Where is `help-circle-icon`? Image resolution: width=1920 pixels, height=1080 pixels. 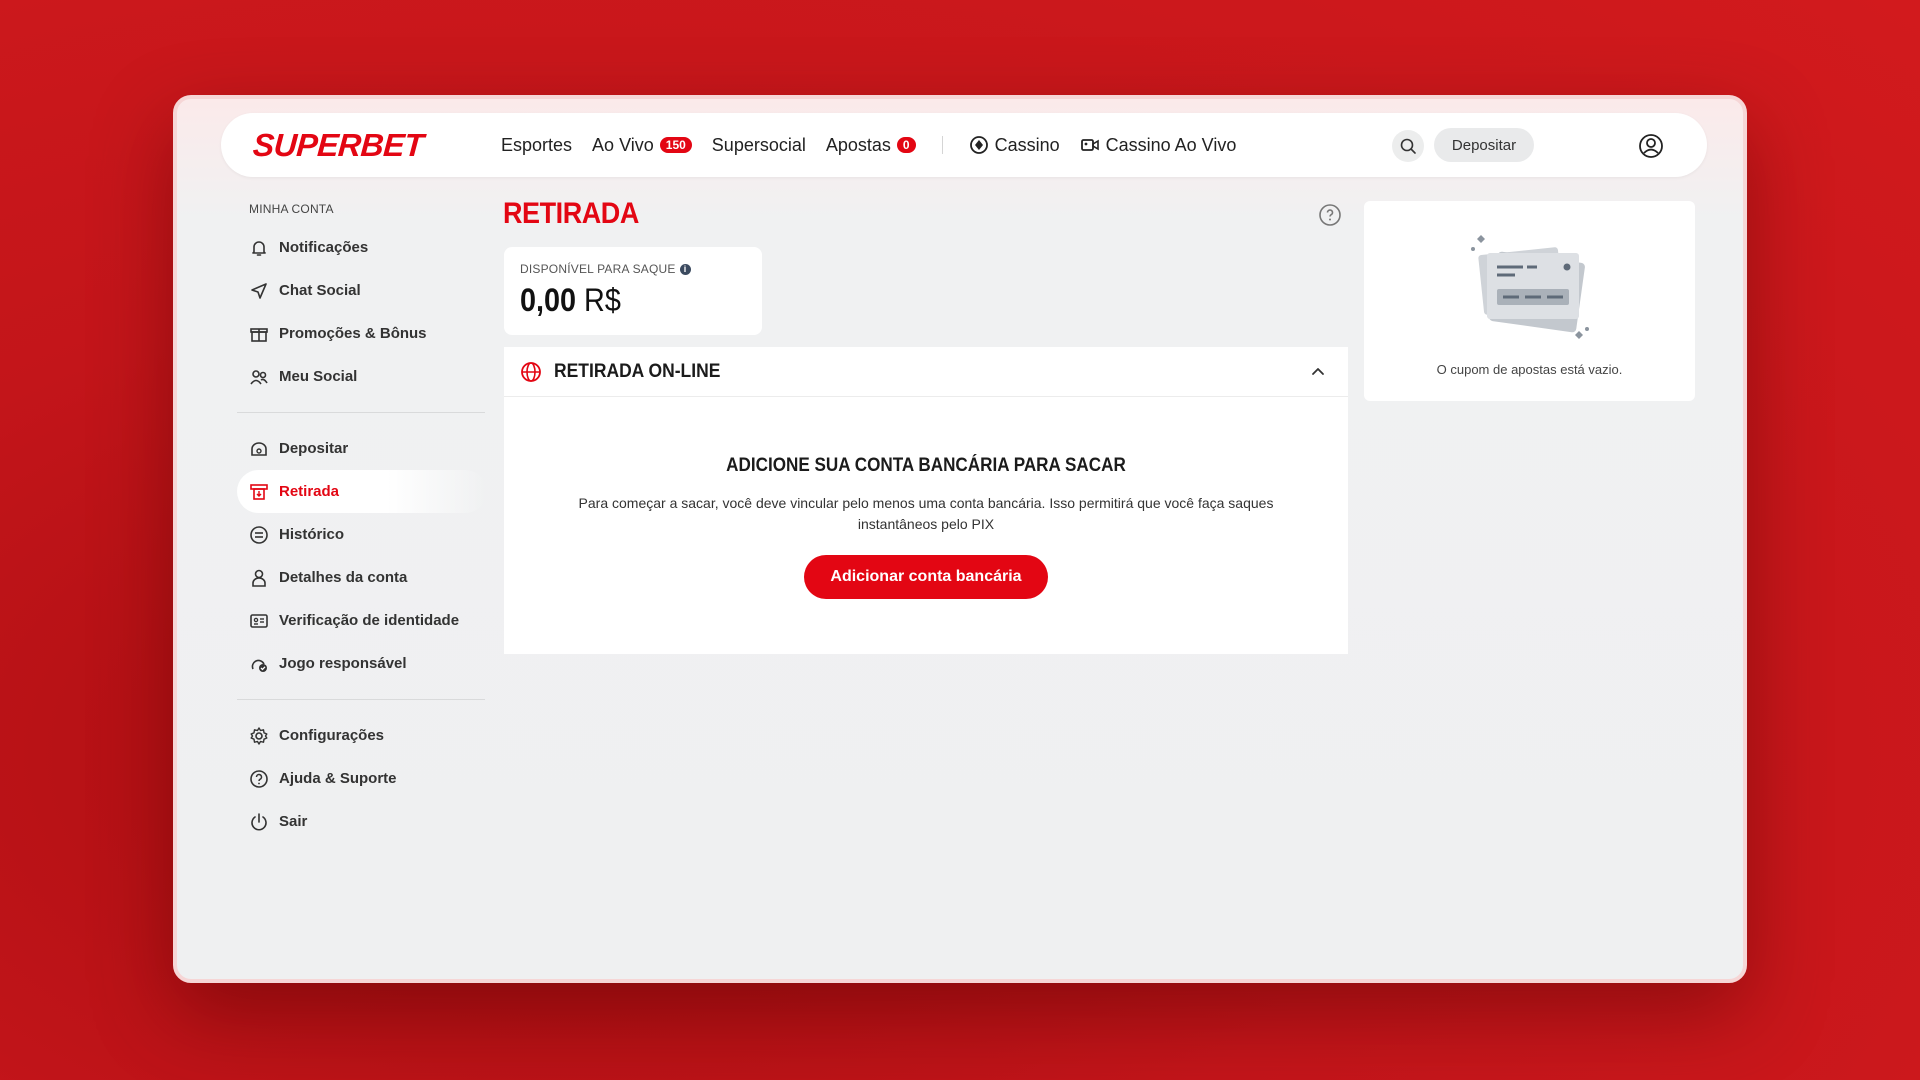 help-circle-icon is located at coordinates (259, 778).